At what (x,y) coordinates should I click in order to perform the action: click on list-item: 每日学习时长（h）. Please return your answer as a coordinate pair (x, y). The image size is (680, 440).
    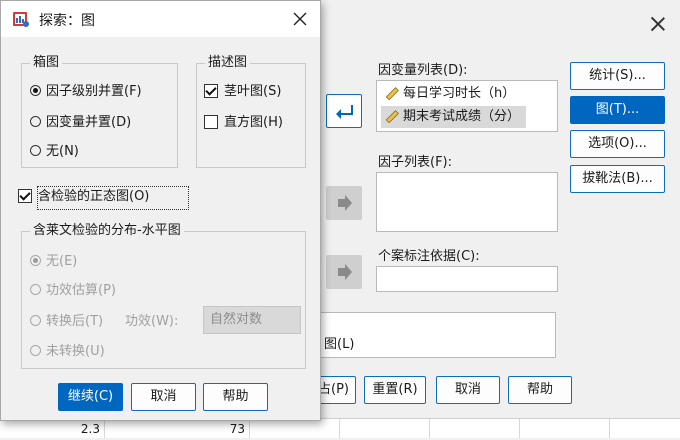
    Looking at the image, I should click on (451, 94).